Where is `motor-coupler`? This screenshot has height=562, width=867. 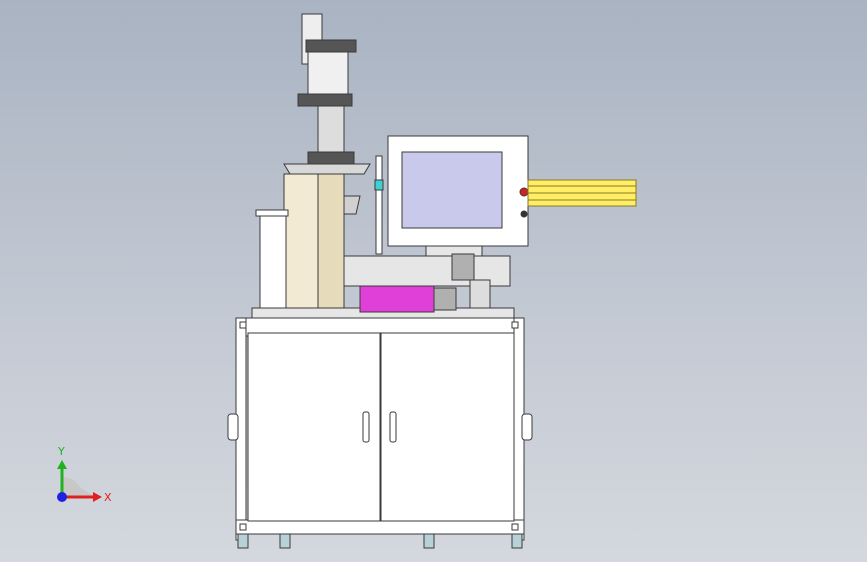 motor-coupler is located at coordinates (445, 299).